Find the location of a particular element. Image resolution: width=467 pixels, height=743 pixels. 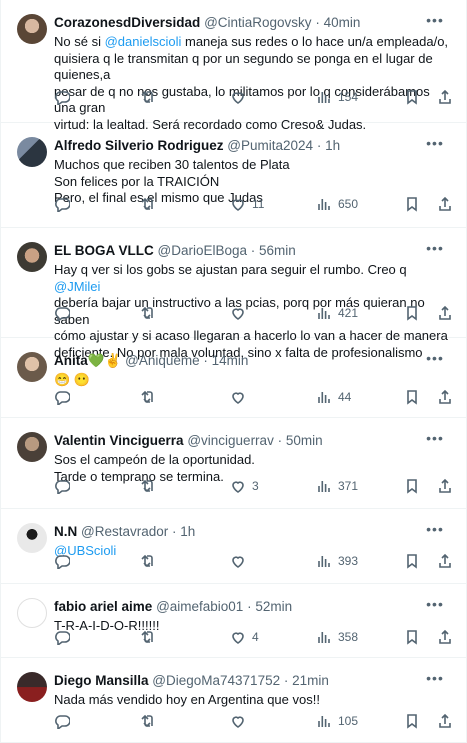

views-button: 371 is located at coordinates (337, 486).